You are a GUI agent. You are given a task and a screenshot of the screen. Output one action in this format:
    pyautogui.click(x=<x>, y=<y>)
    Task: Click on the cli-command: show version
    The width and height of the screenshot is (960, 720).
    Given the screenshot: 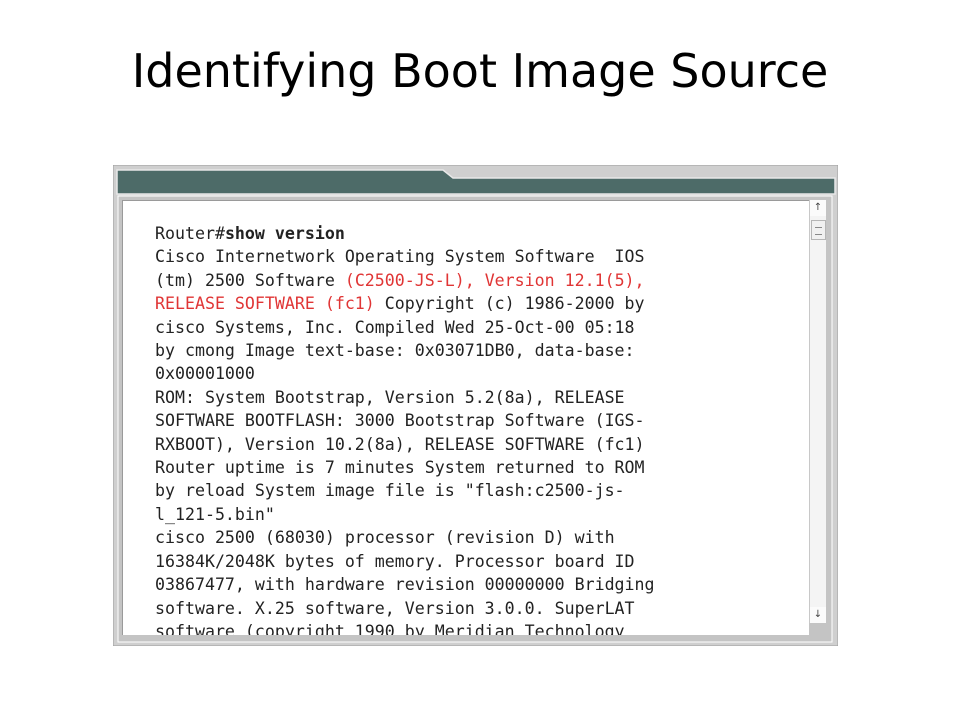 What is the action you would take?
    pyautogui.click(x=284, y=233)
    